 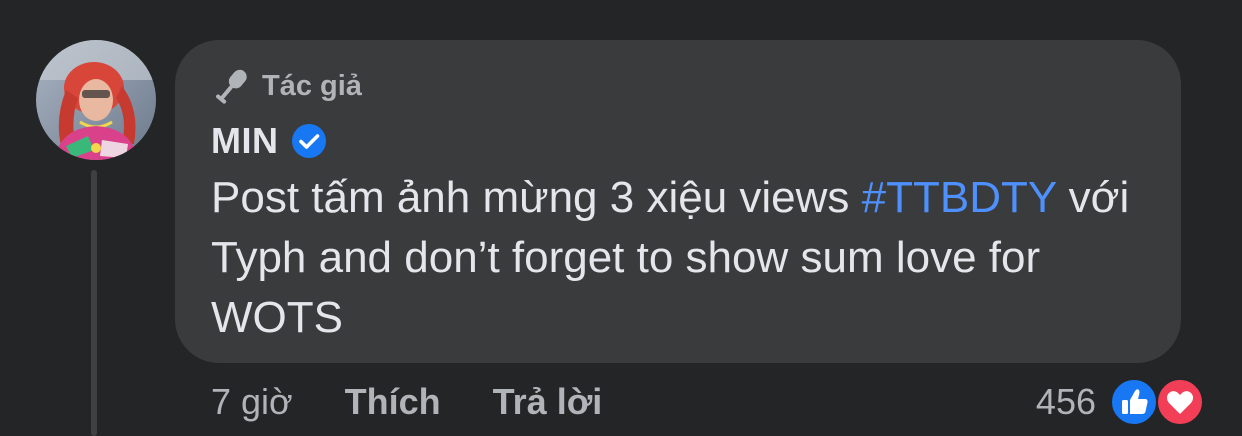 What do you see at coordinates (231, 86) in the screenshot?
I see `microphone-icon` at bounding box center [231, 86].